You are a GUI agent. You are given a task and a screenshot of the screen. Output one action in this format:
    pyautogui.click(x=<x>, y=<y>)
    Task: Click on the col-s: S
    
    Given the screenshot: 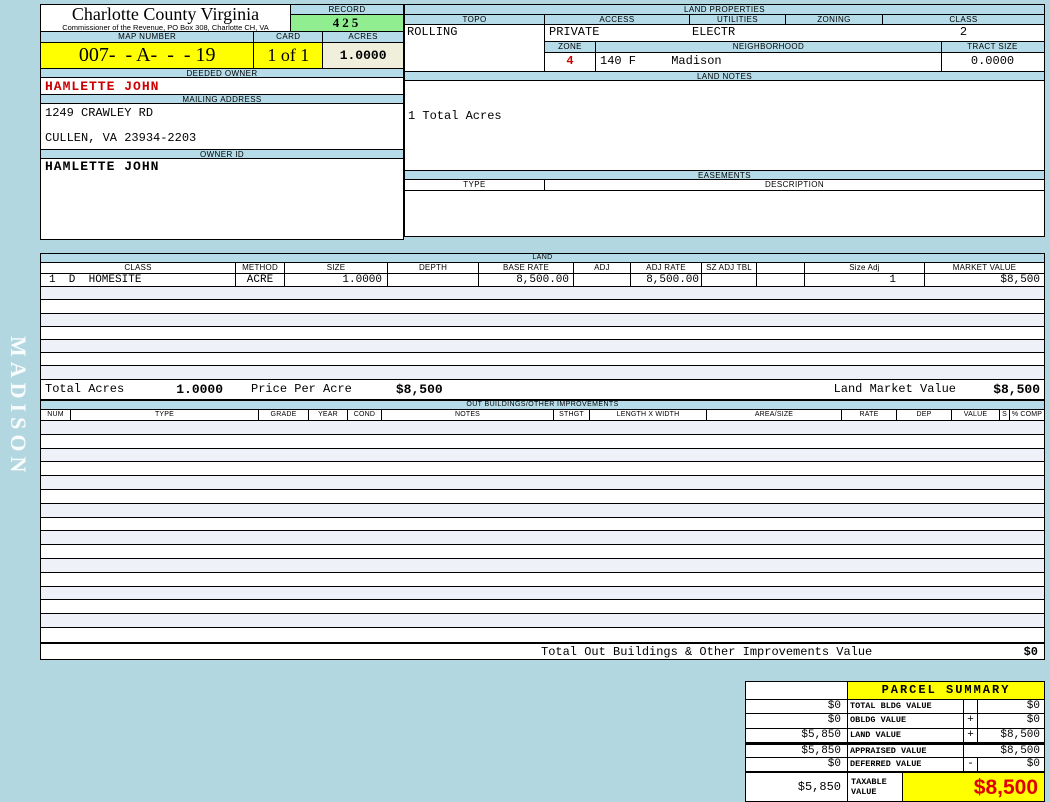 What is the action you would take?
    pyautogui.click(x=1005, y=415)
    